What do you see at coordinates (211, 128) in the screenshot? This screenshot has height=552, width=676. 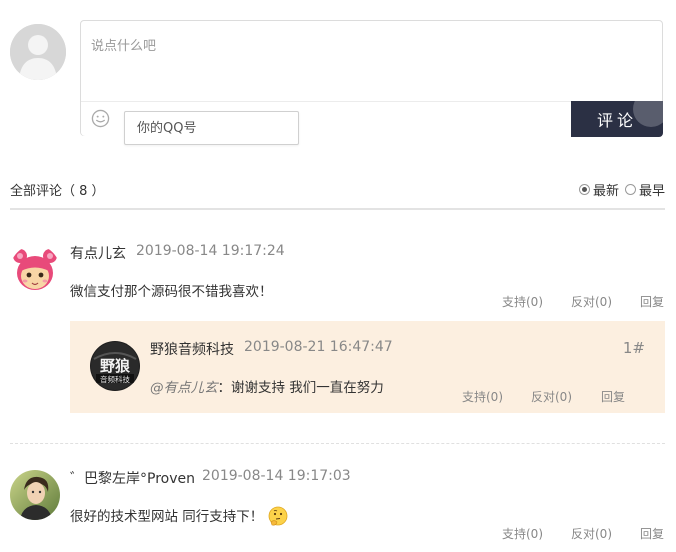 I see `qq-number-input` at bounding box center [211, 128].